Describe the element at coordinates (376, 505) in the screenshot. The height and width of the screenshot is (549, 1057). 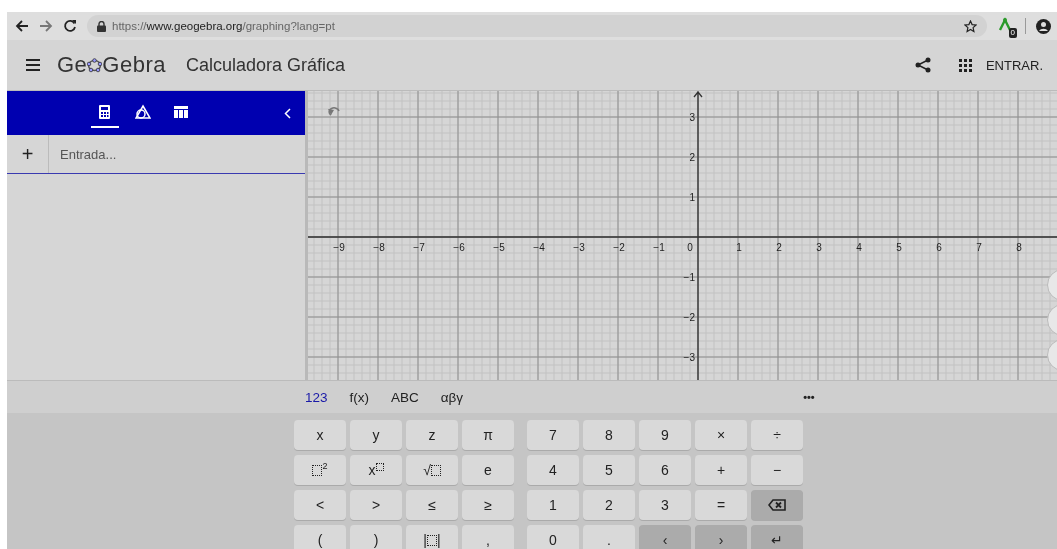
I see `keyboard-key: >` at that location.